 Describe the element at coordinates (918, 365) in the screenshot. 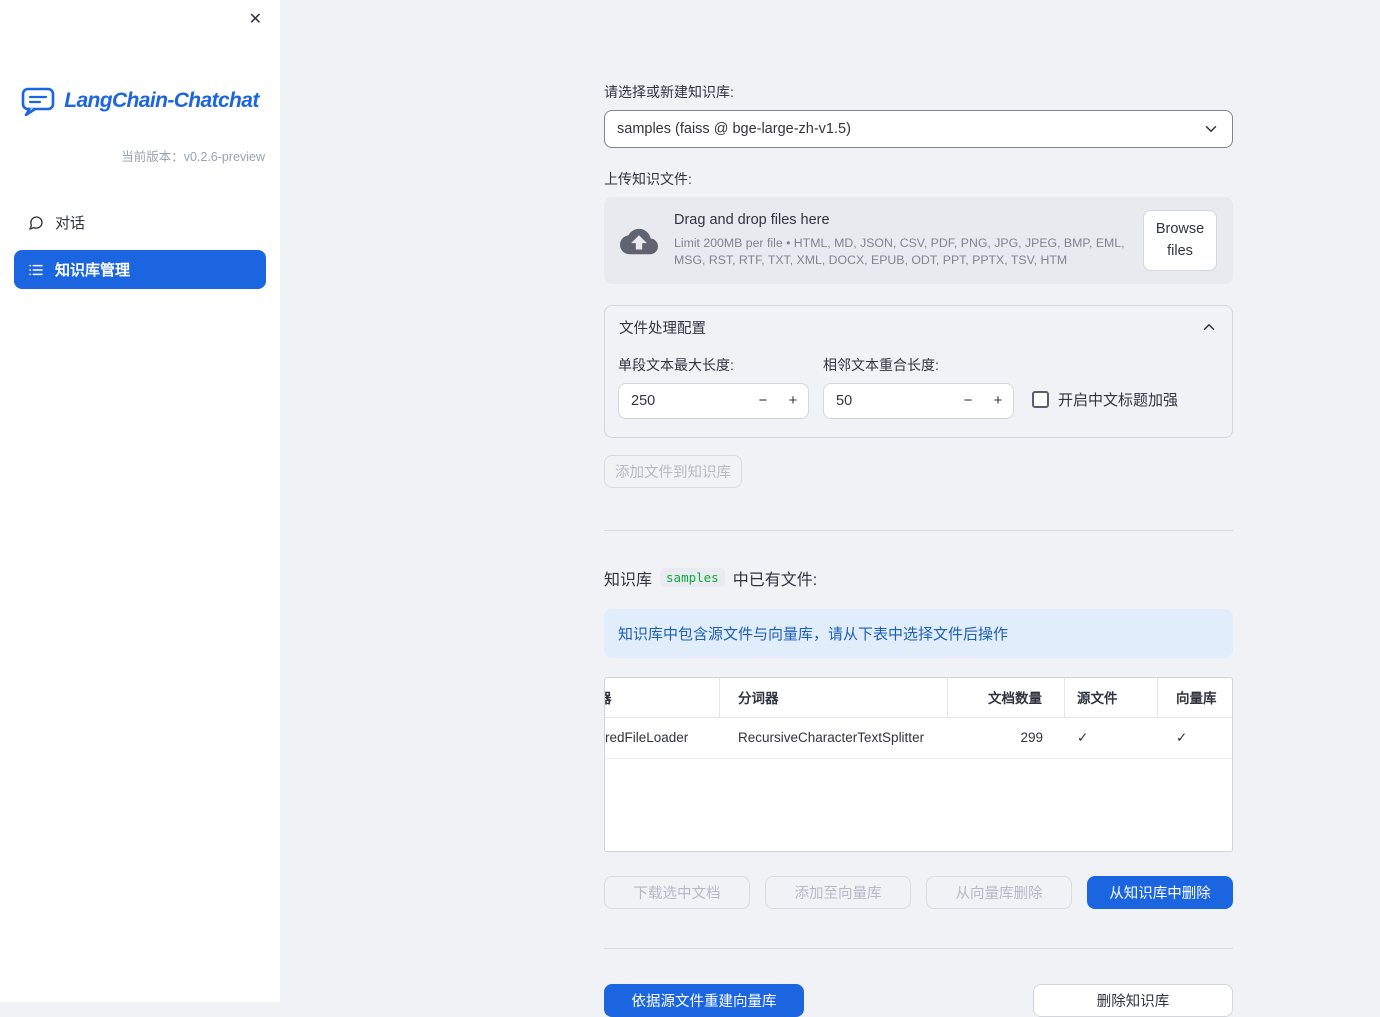

I see `overlap-size-label: 相邻文本重合长度:` at that location.